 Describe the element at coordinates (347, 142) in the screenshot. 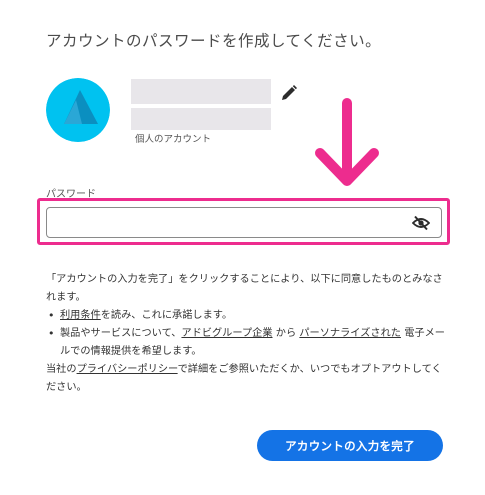

I see `arrow-down-icon` at that location.